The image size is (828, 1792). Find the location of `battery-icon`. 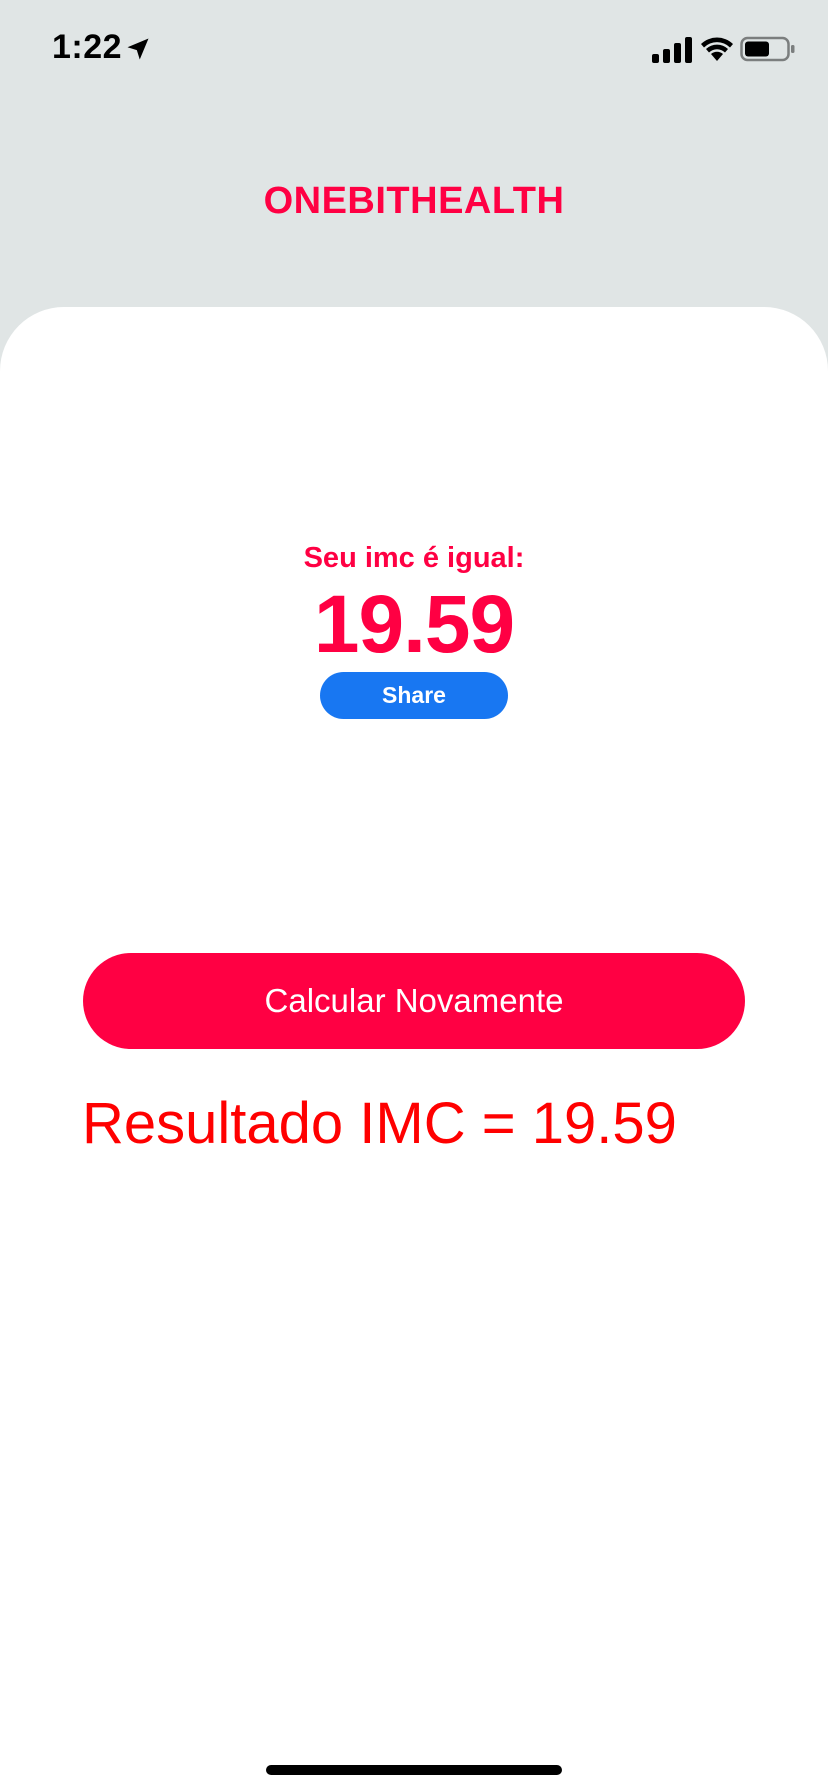

battery-icon is located at coordinates (767, 49).